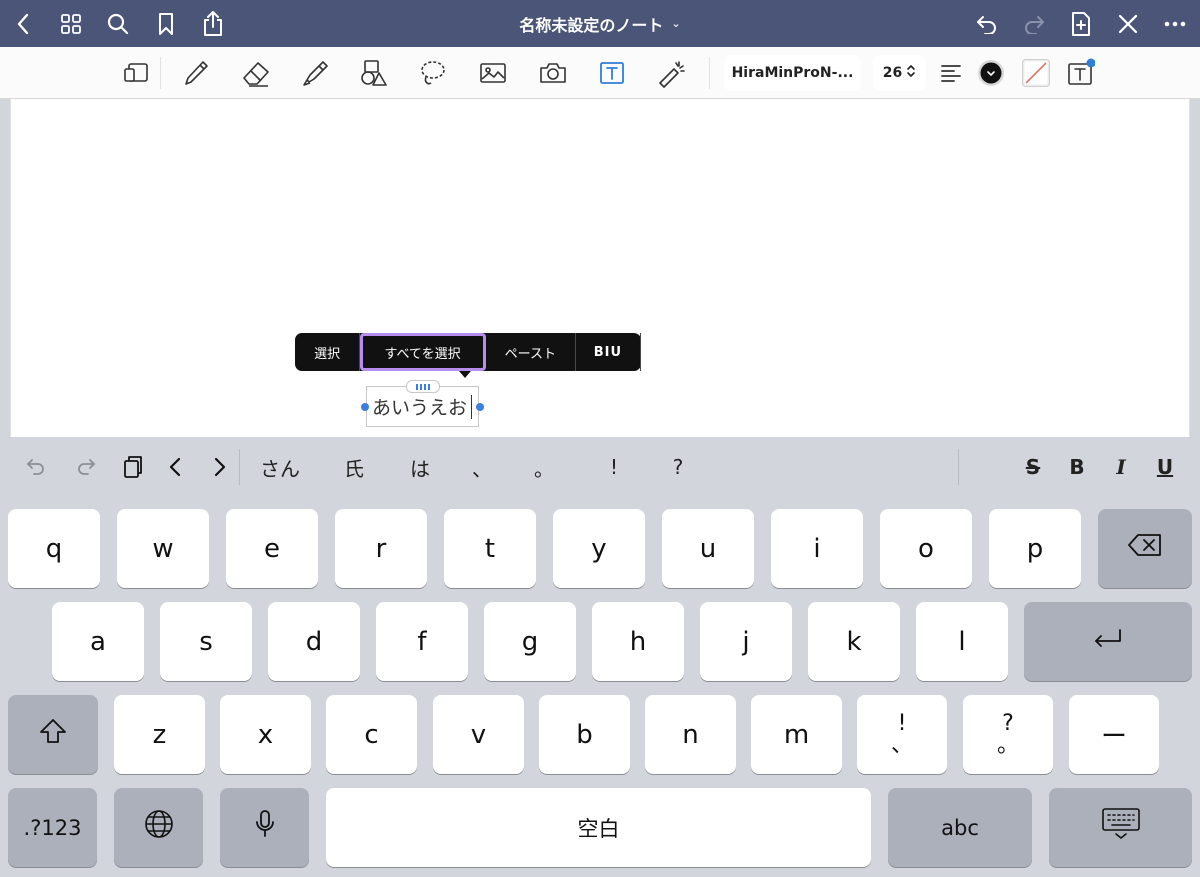 The height and width of the screenshot is (877, 1200). What do you see at coordinates (166, 23) in the screenshot?
I see `bookmark-icon` at bounding box center [166, 23].